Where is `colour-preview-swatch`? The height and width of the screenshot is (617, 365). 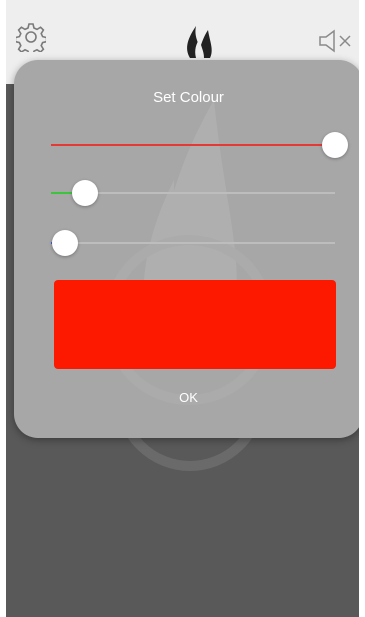
colour-preview-swatch is located at coordinates (195, 324).